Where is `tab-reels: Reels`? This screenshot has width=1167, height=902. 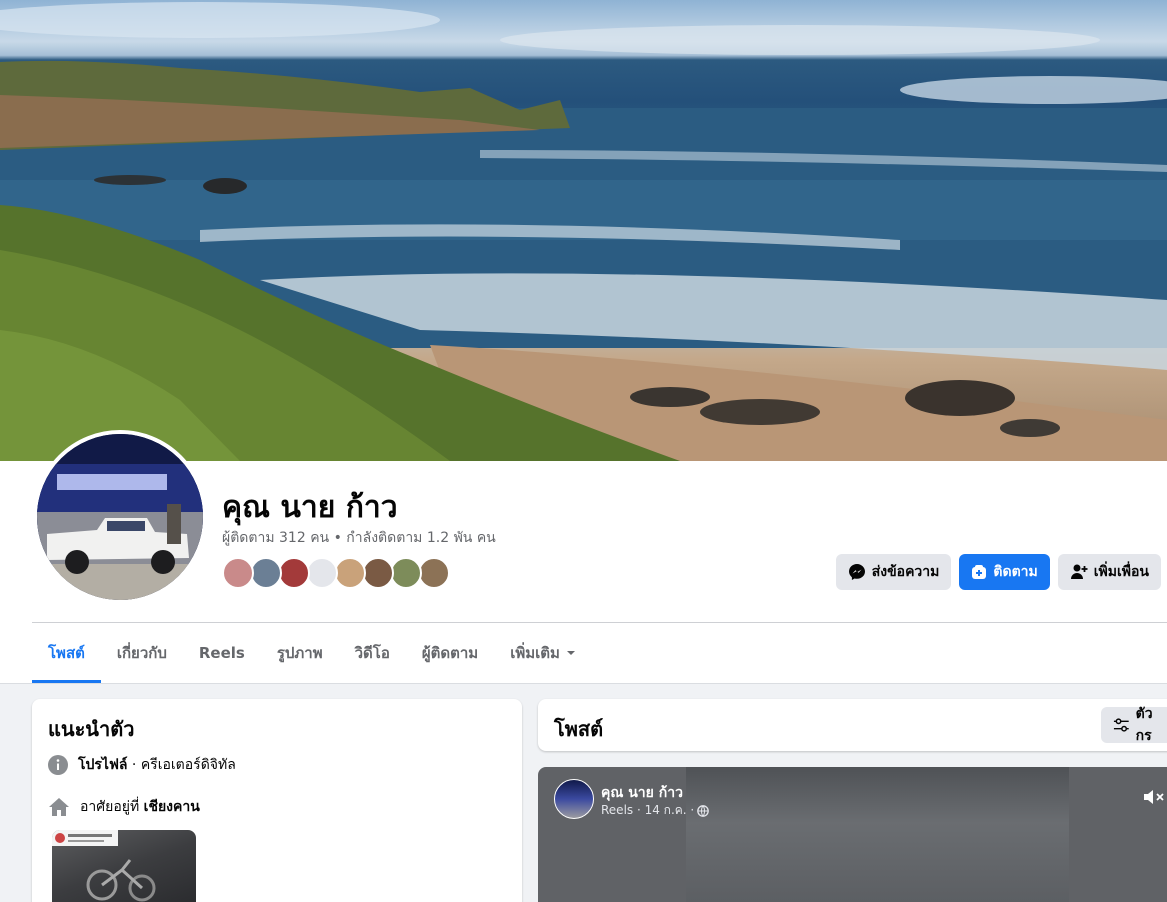
tab-reels: Reels is located at coordinates (222, 653).